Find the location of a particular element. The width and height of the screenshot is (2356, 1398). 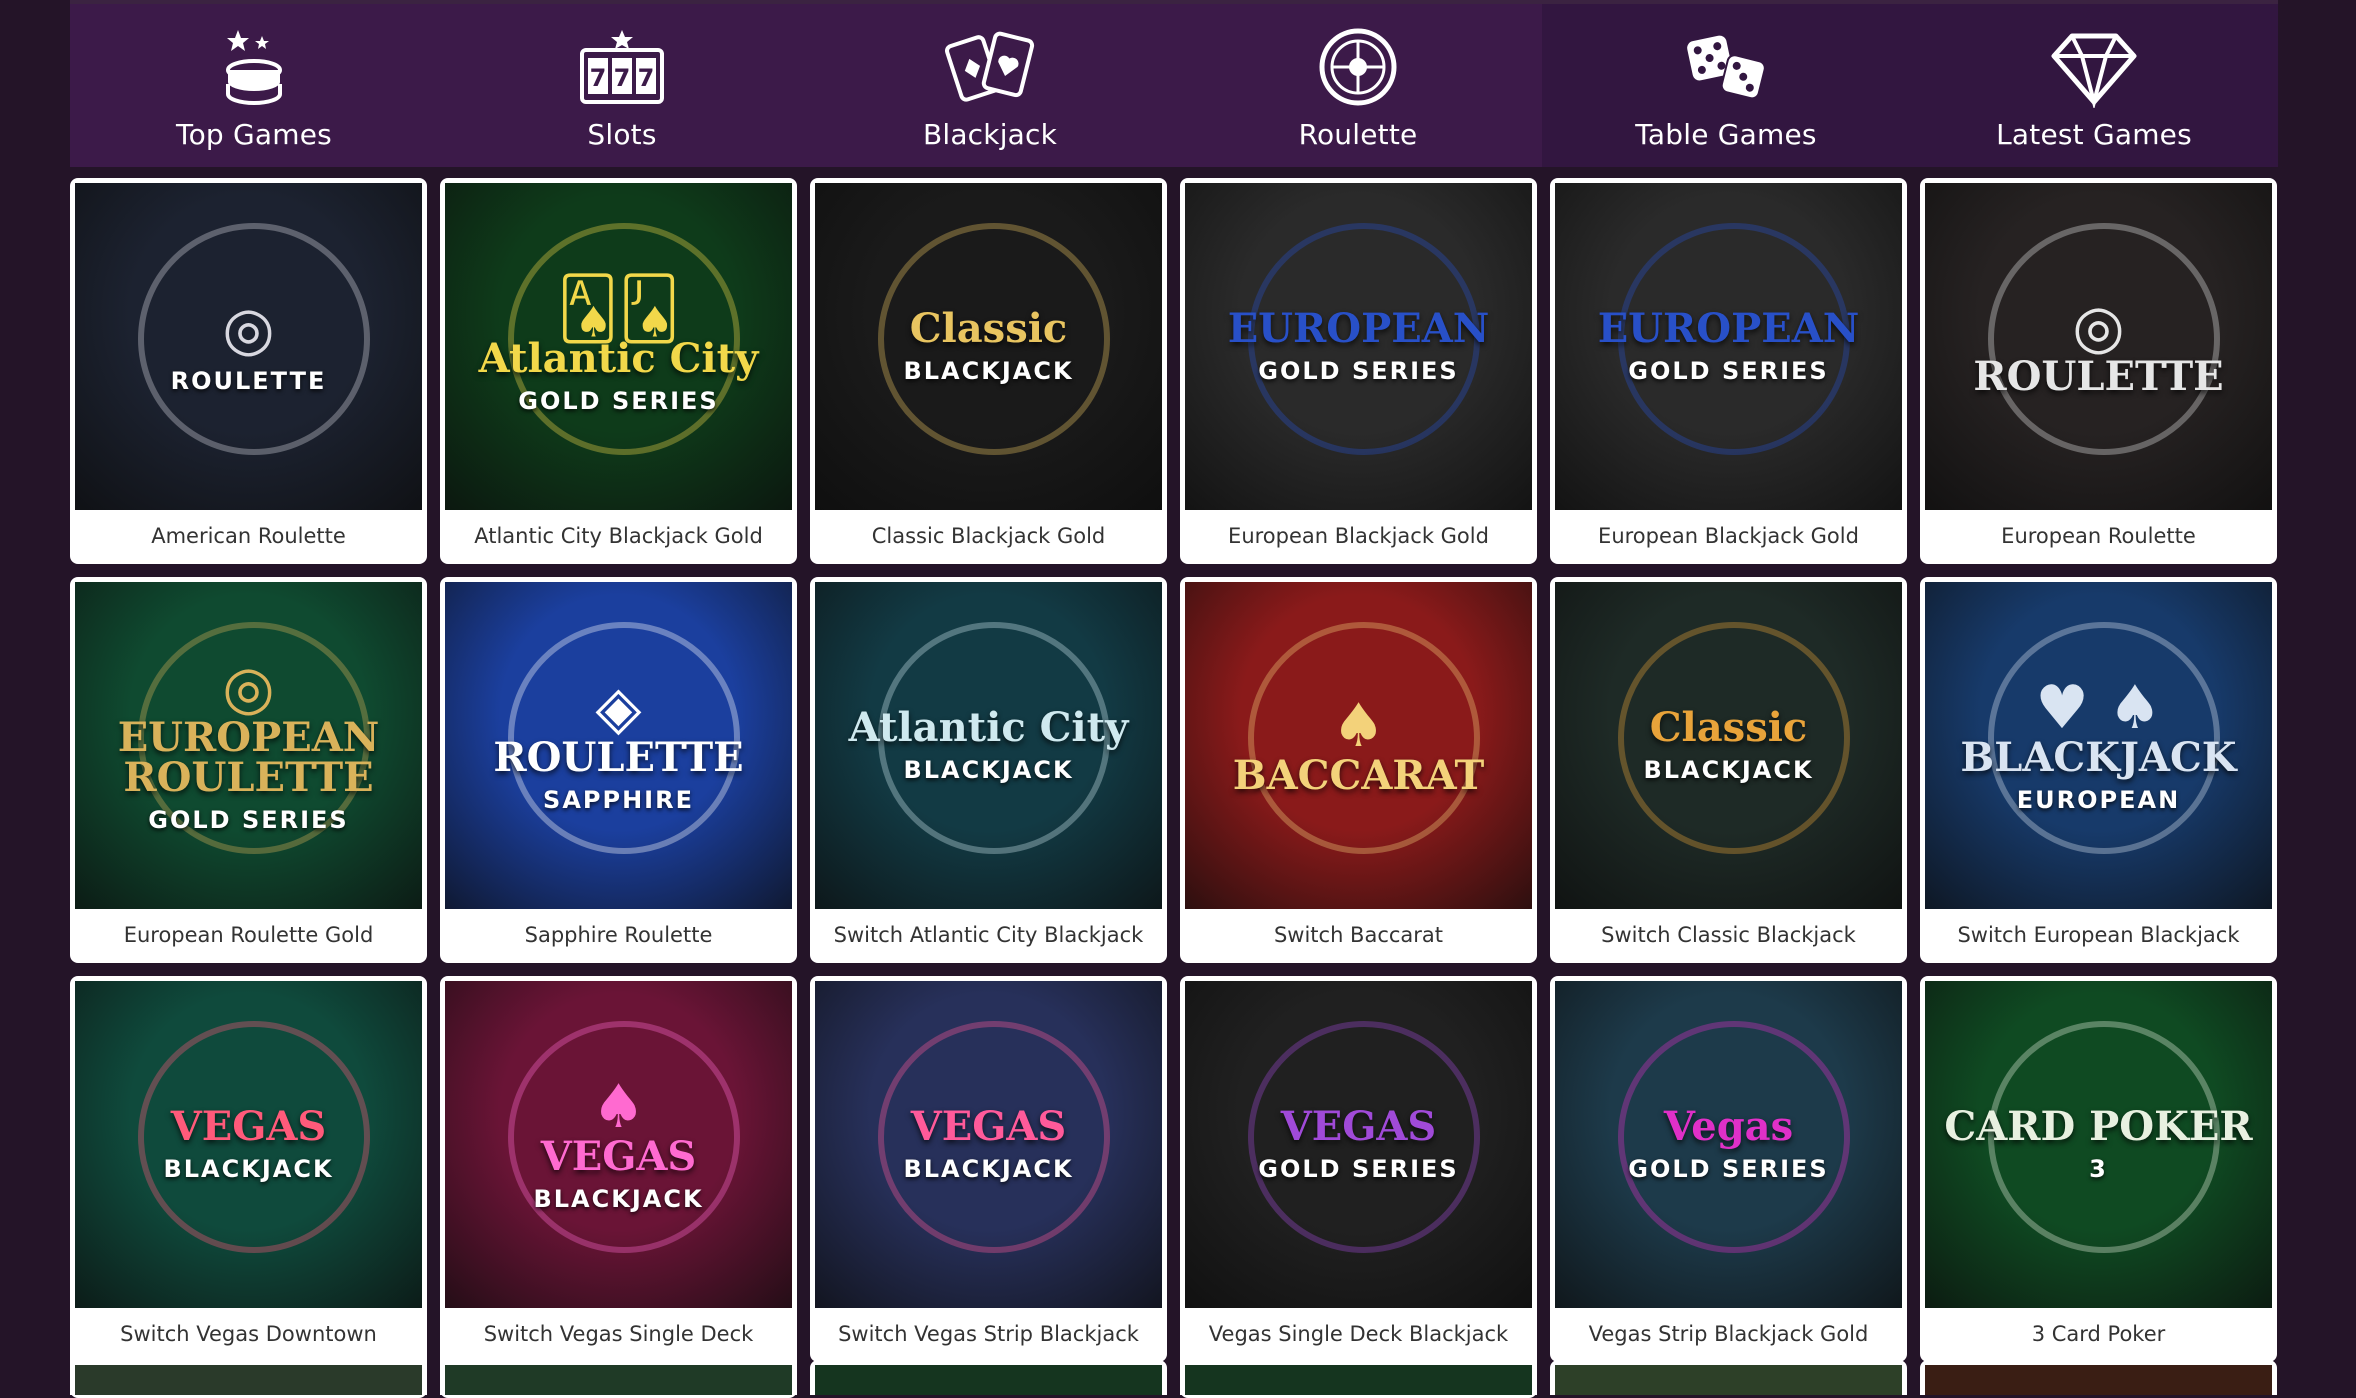

game-thumbnail: ♥ ♠ BLACKJACK EUROPEAN is located at coordinates (2098, 745).